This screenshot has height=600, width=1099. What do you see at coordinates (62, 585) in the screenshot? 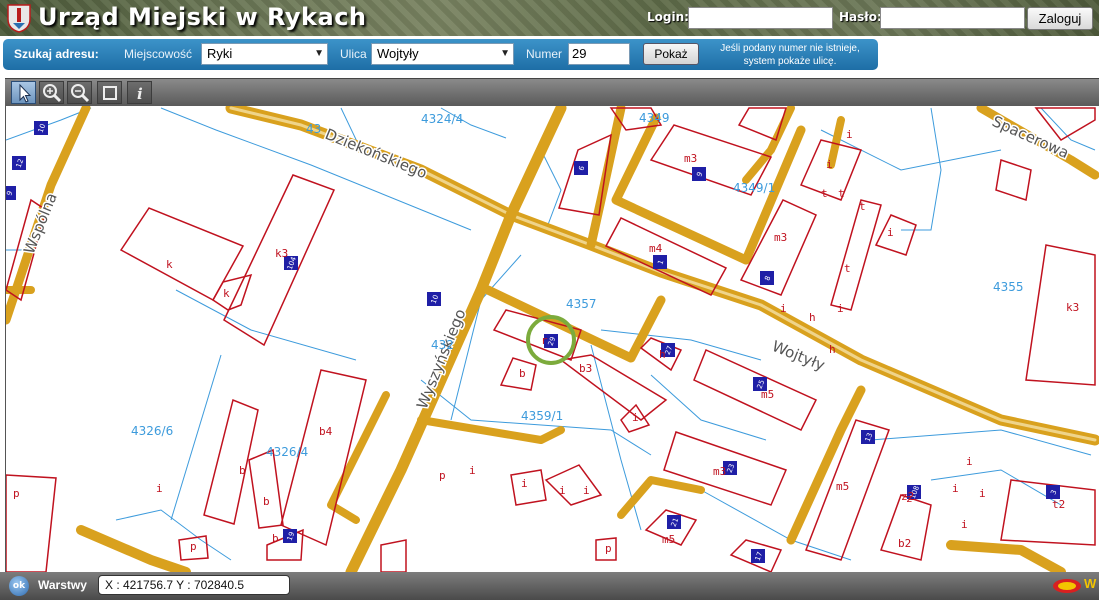
I see `layers-label: Warstwy` at bounding box center [62, 585].